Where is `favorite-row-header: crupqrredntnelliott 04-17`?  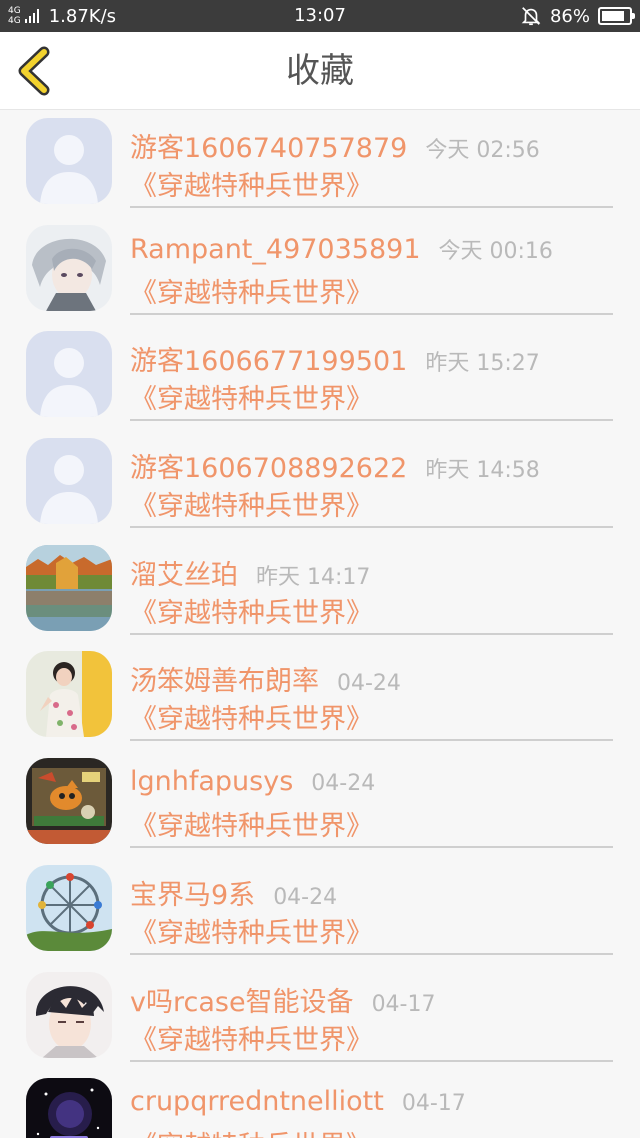 favorite-row-header: crupqrredntnelliott 04-17 is located at coordinates (298, 1101).